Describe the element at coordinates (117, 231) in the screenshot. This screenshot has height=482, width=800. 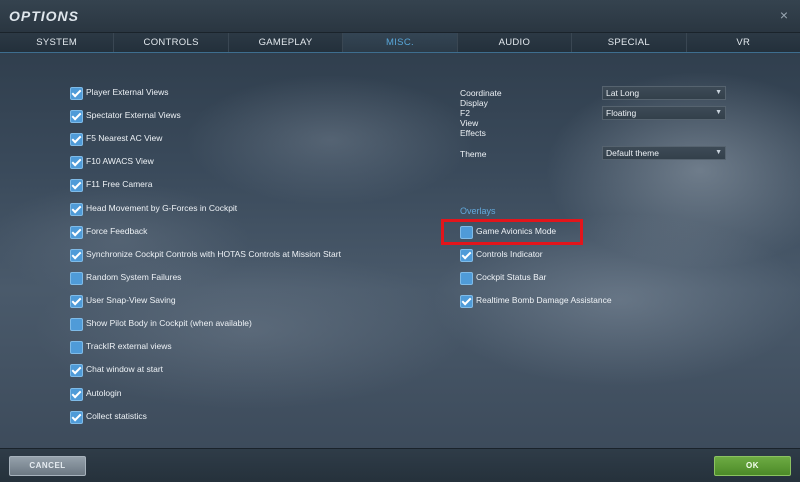
I see `option-label: Force Feedback` at that location.